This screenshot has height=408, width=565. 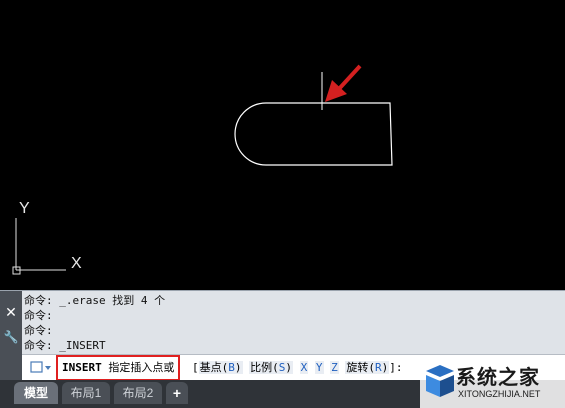 I want to click on close-icon: ✕, so click(x=11, y=313).